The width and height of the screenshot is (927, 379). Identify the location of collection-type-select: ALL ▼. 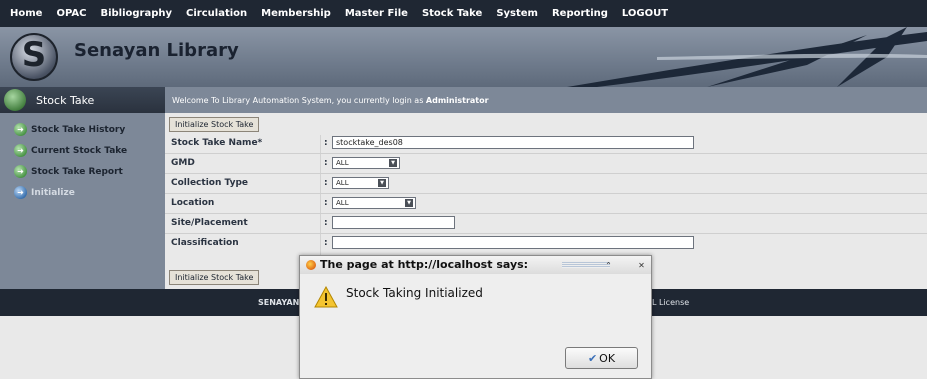
(360, 183).